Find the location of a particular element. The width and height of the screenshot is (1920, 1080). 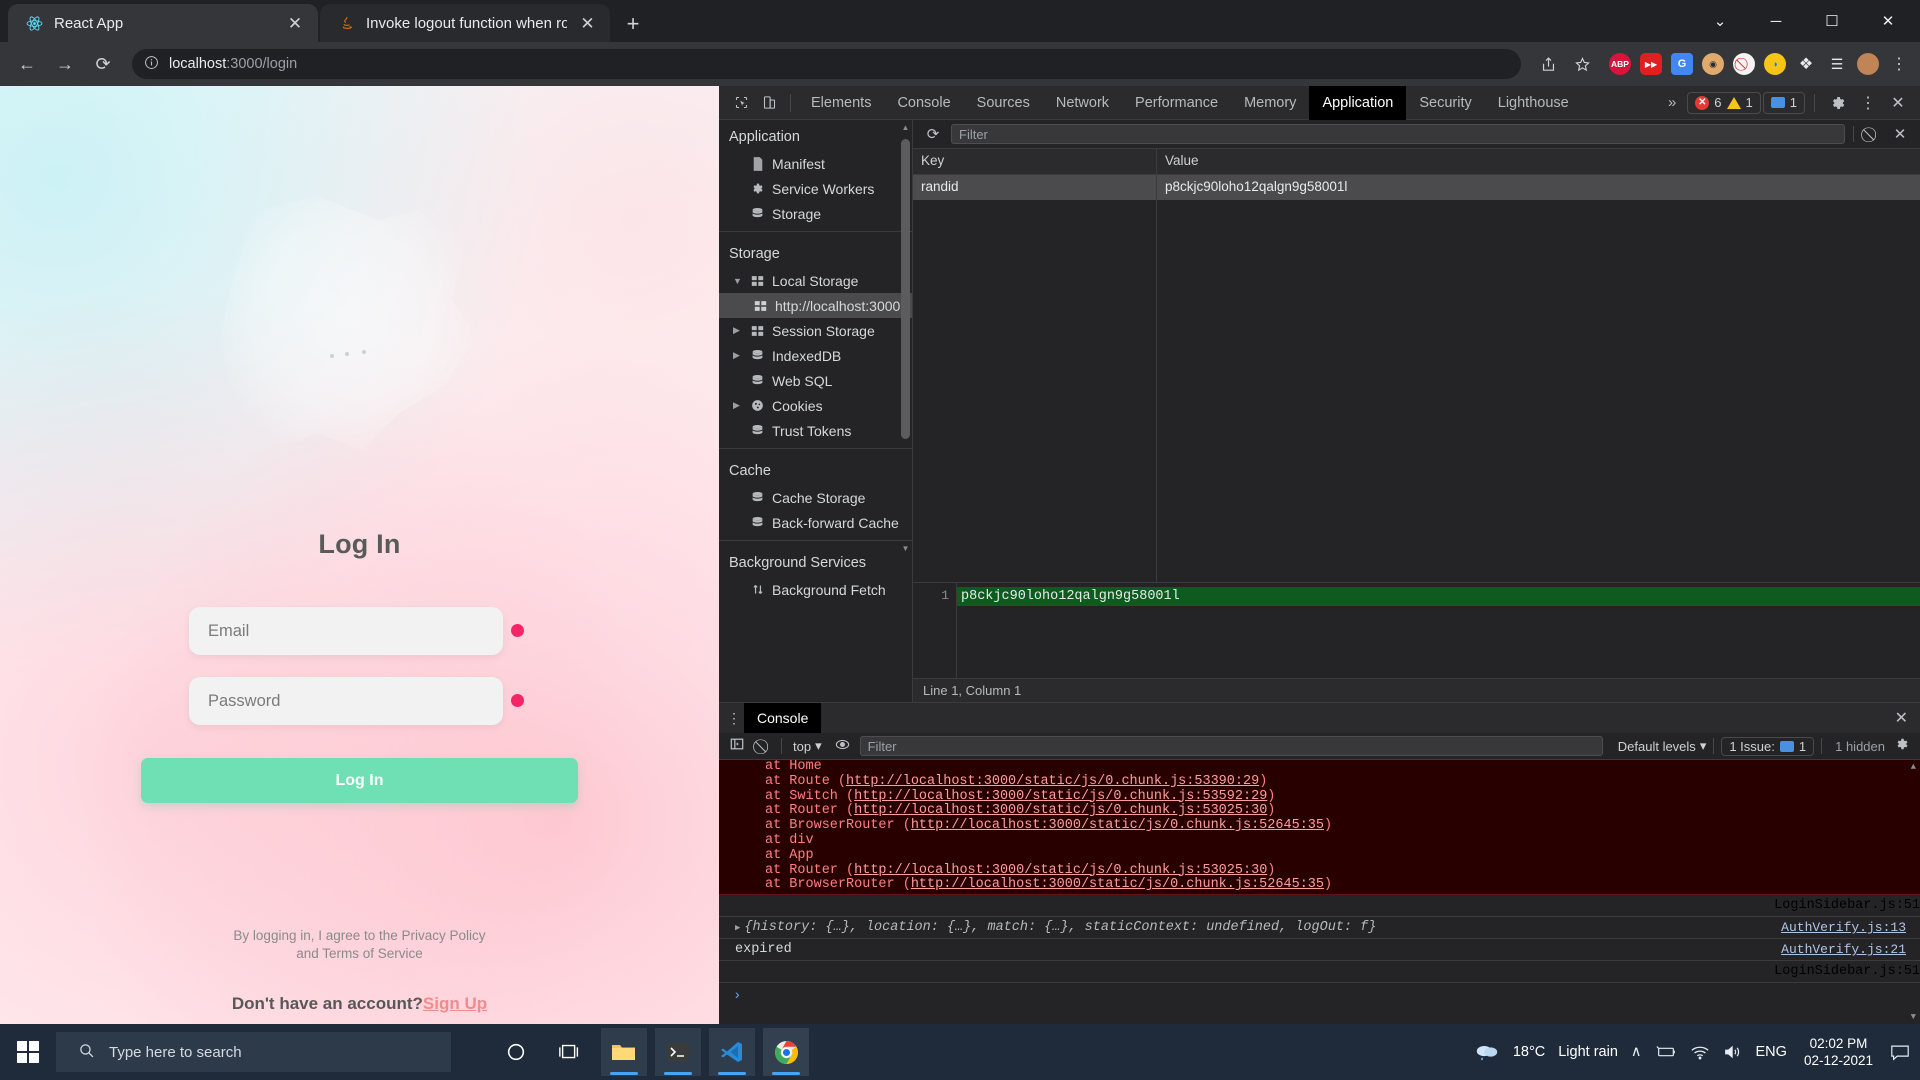

chevron-down-icon: ▼ is located at coordinates (738, 281).